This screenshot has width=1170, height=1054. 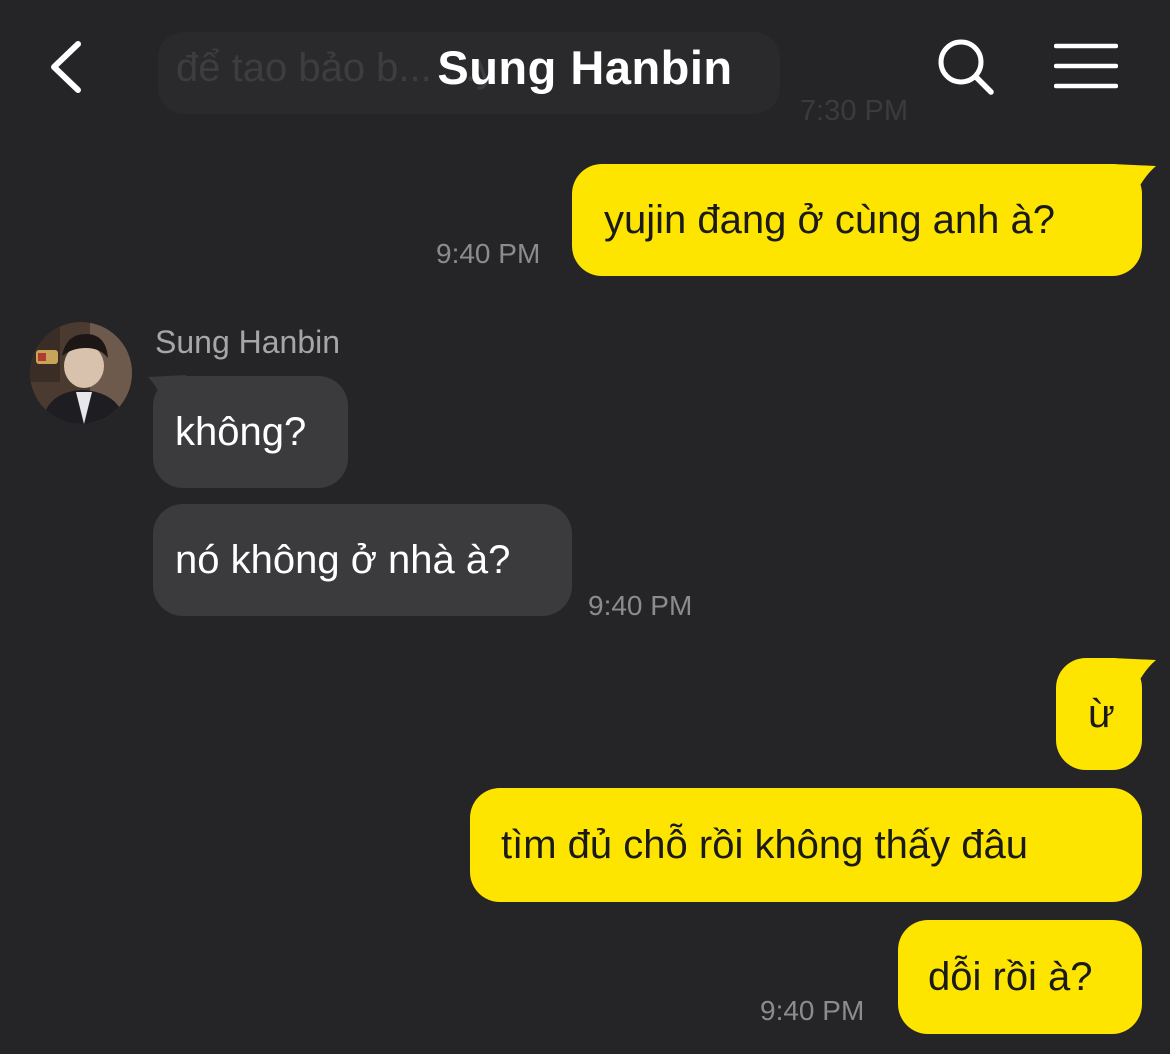 I want to click on message-text: yujin đang ở cùng anh à?, so click(x=830, y=219).